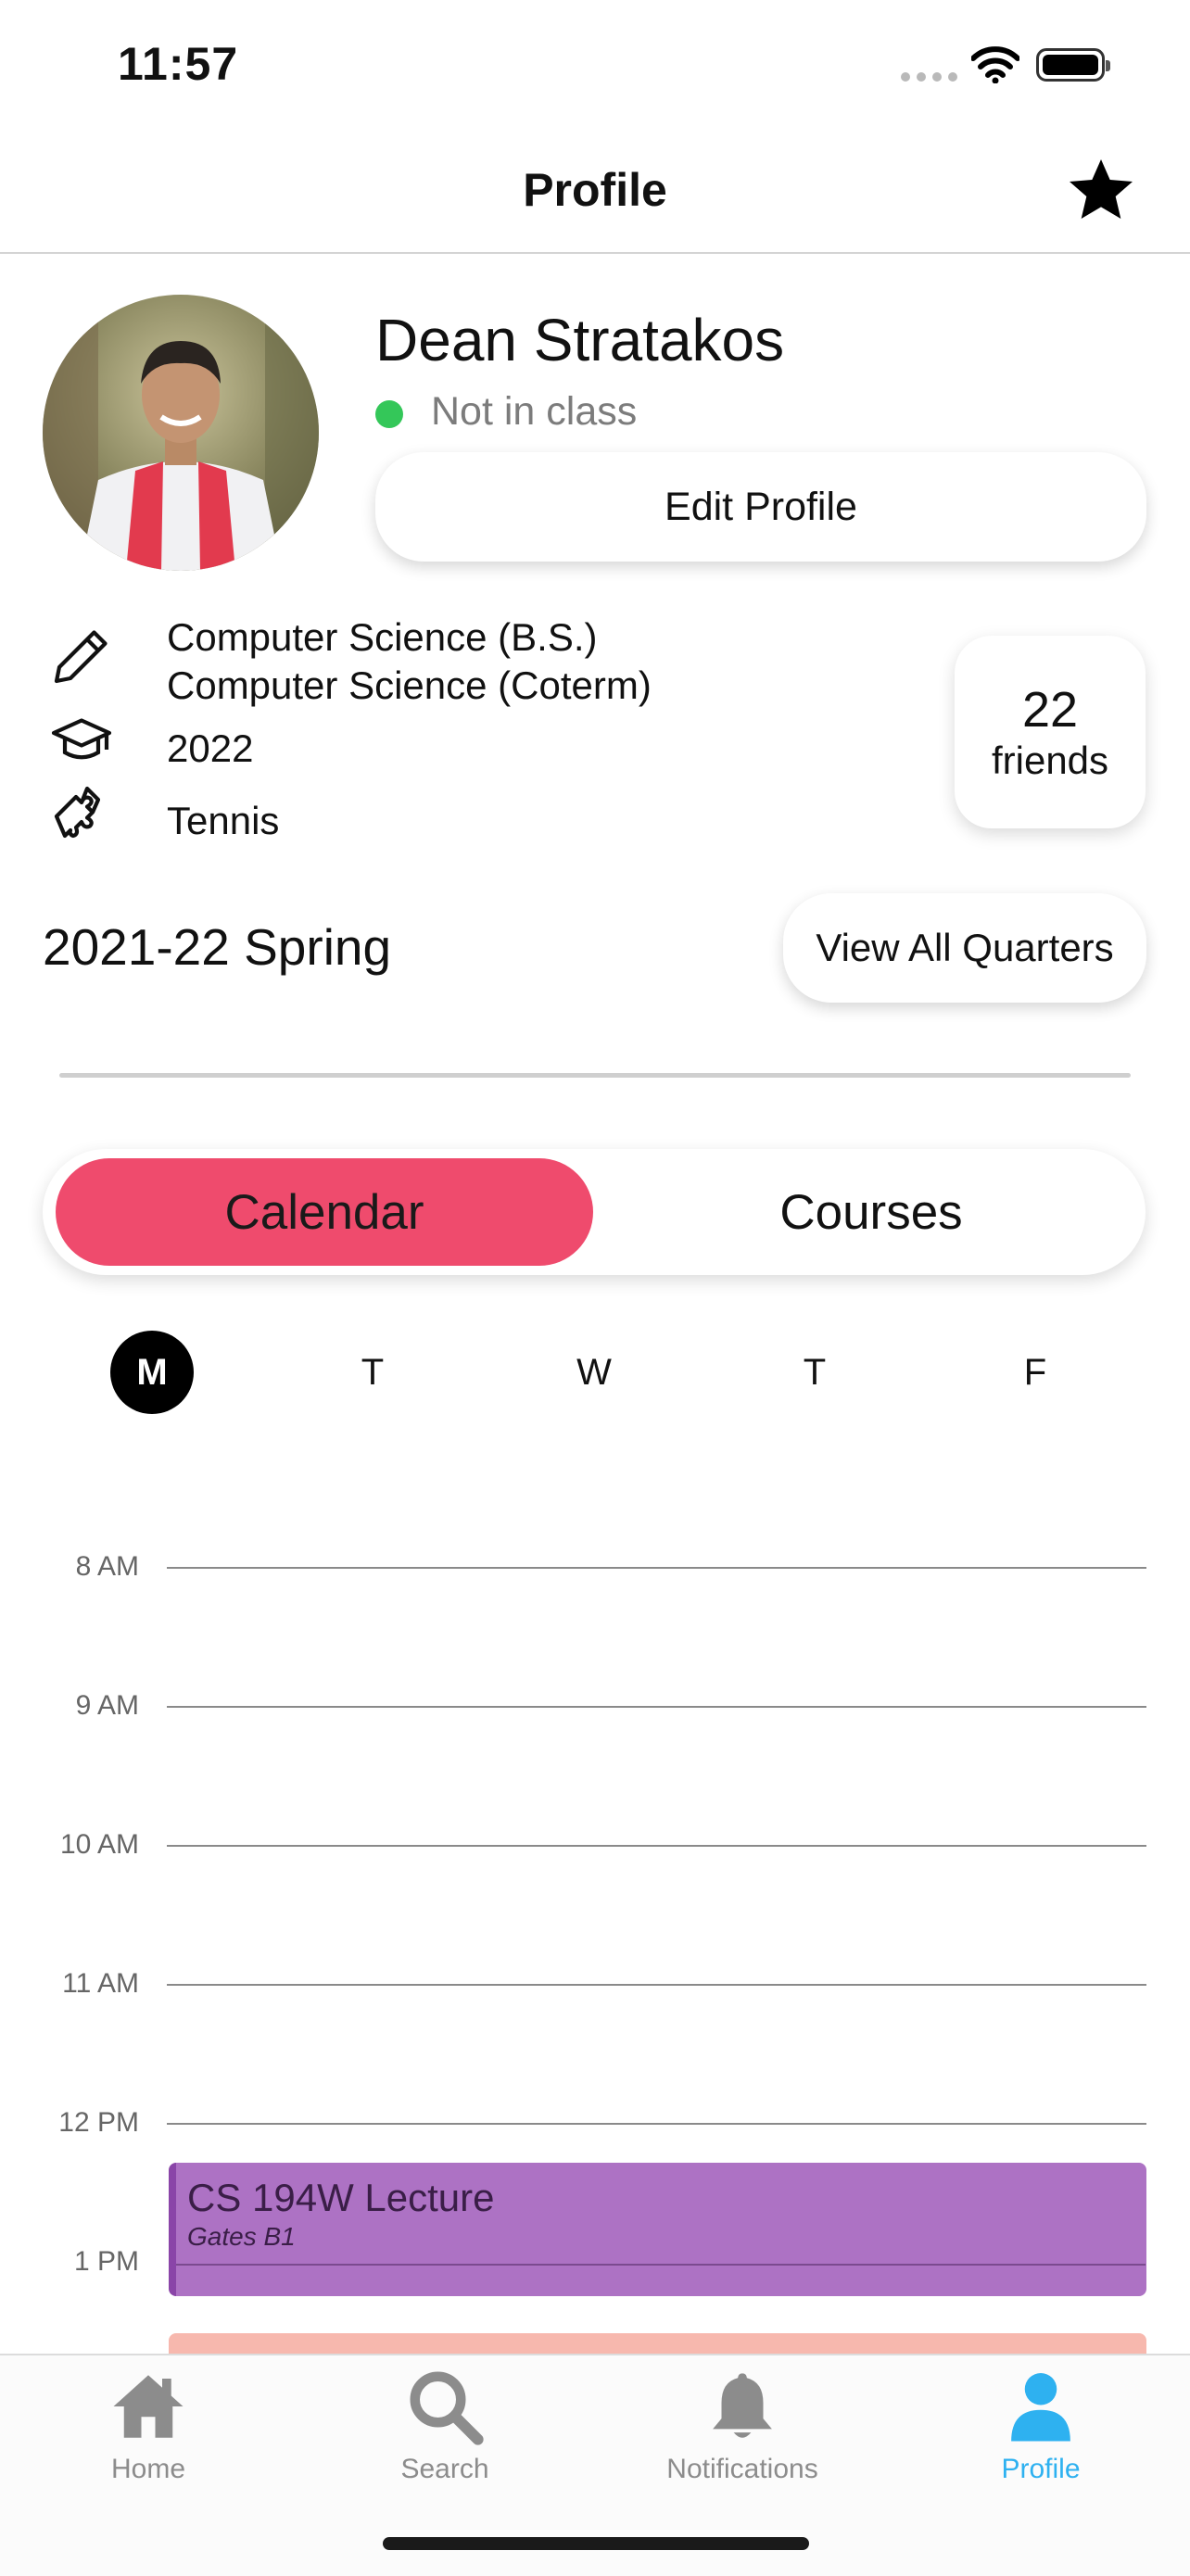 Image resolution: width=1190 pixels, height=2576 pixels. What do you see at coordinates (409, 685) in the screenshot?
I see `major-secondary: Computer Science (Coterm)` at bounding box center [409, 685].